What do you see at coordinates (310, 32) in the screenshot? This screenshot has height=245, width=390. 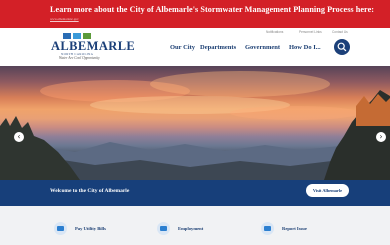 I see `utility-link-personnel: Personnel Links` at bounding box center [310, 32].